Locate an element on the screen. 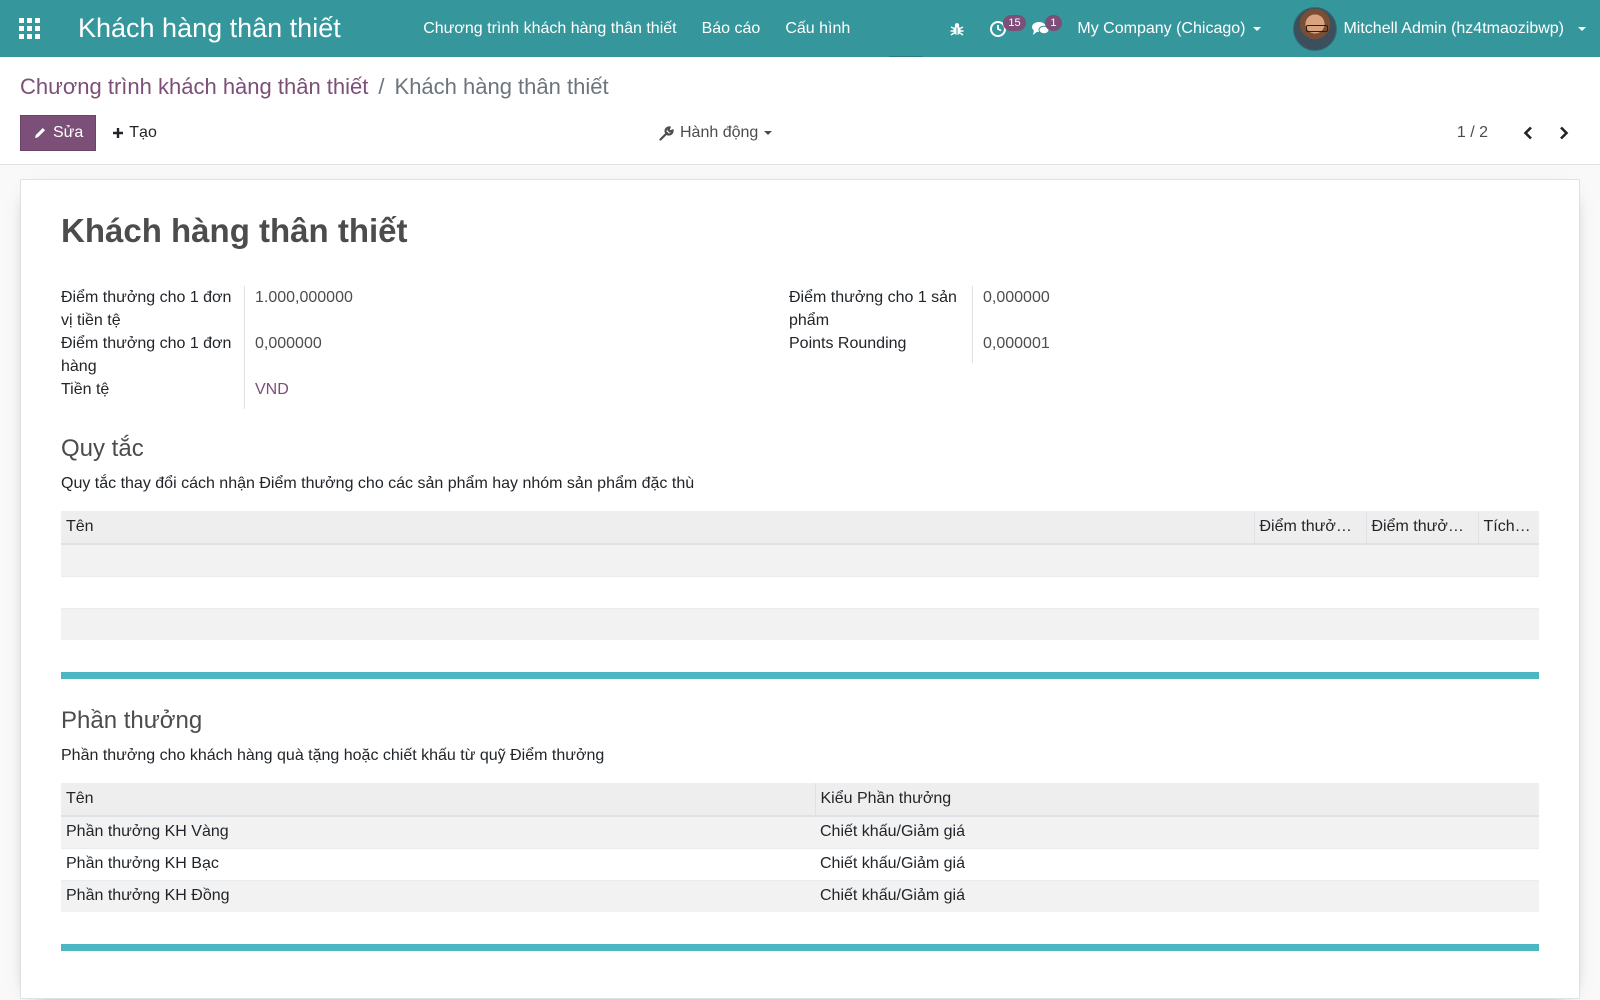  create-label: Tạo is located at coordinates (143, 132).